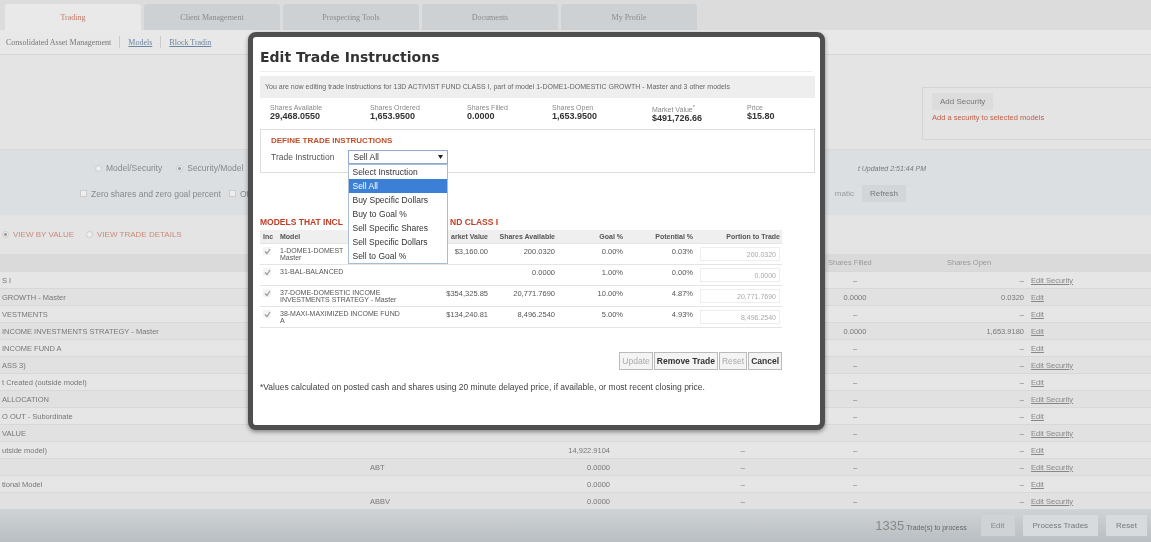  What do you see at coordinates (963, 101) in the screenshot?
I see `add-security-button: Add Security` at bounding box center [963, 101].